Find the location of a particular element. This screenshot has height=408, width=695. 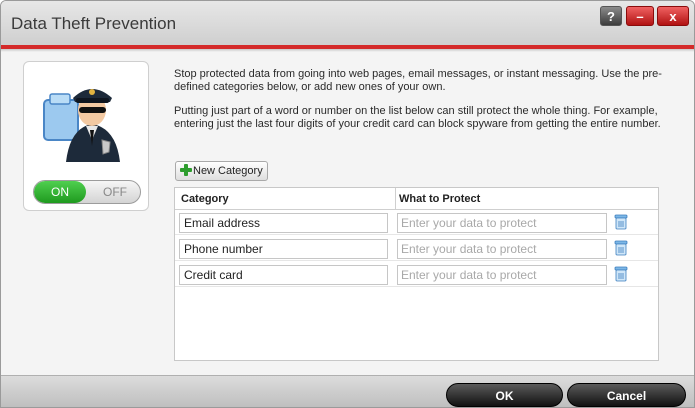

new-category-label: New Category is located at coordinates (228, 171).